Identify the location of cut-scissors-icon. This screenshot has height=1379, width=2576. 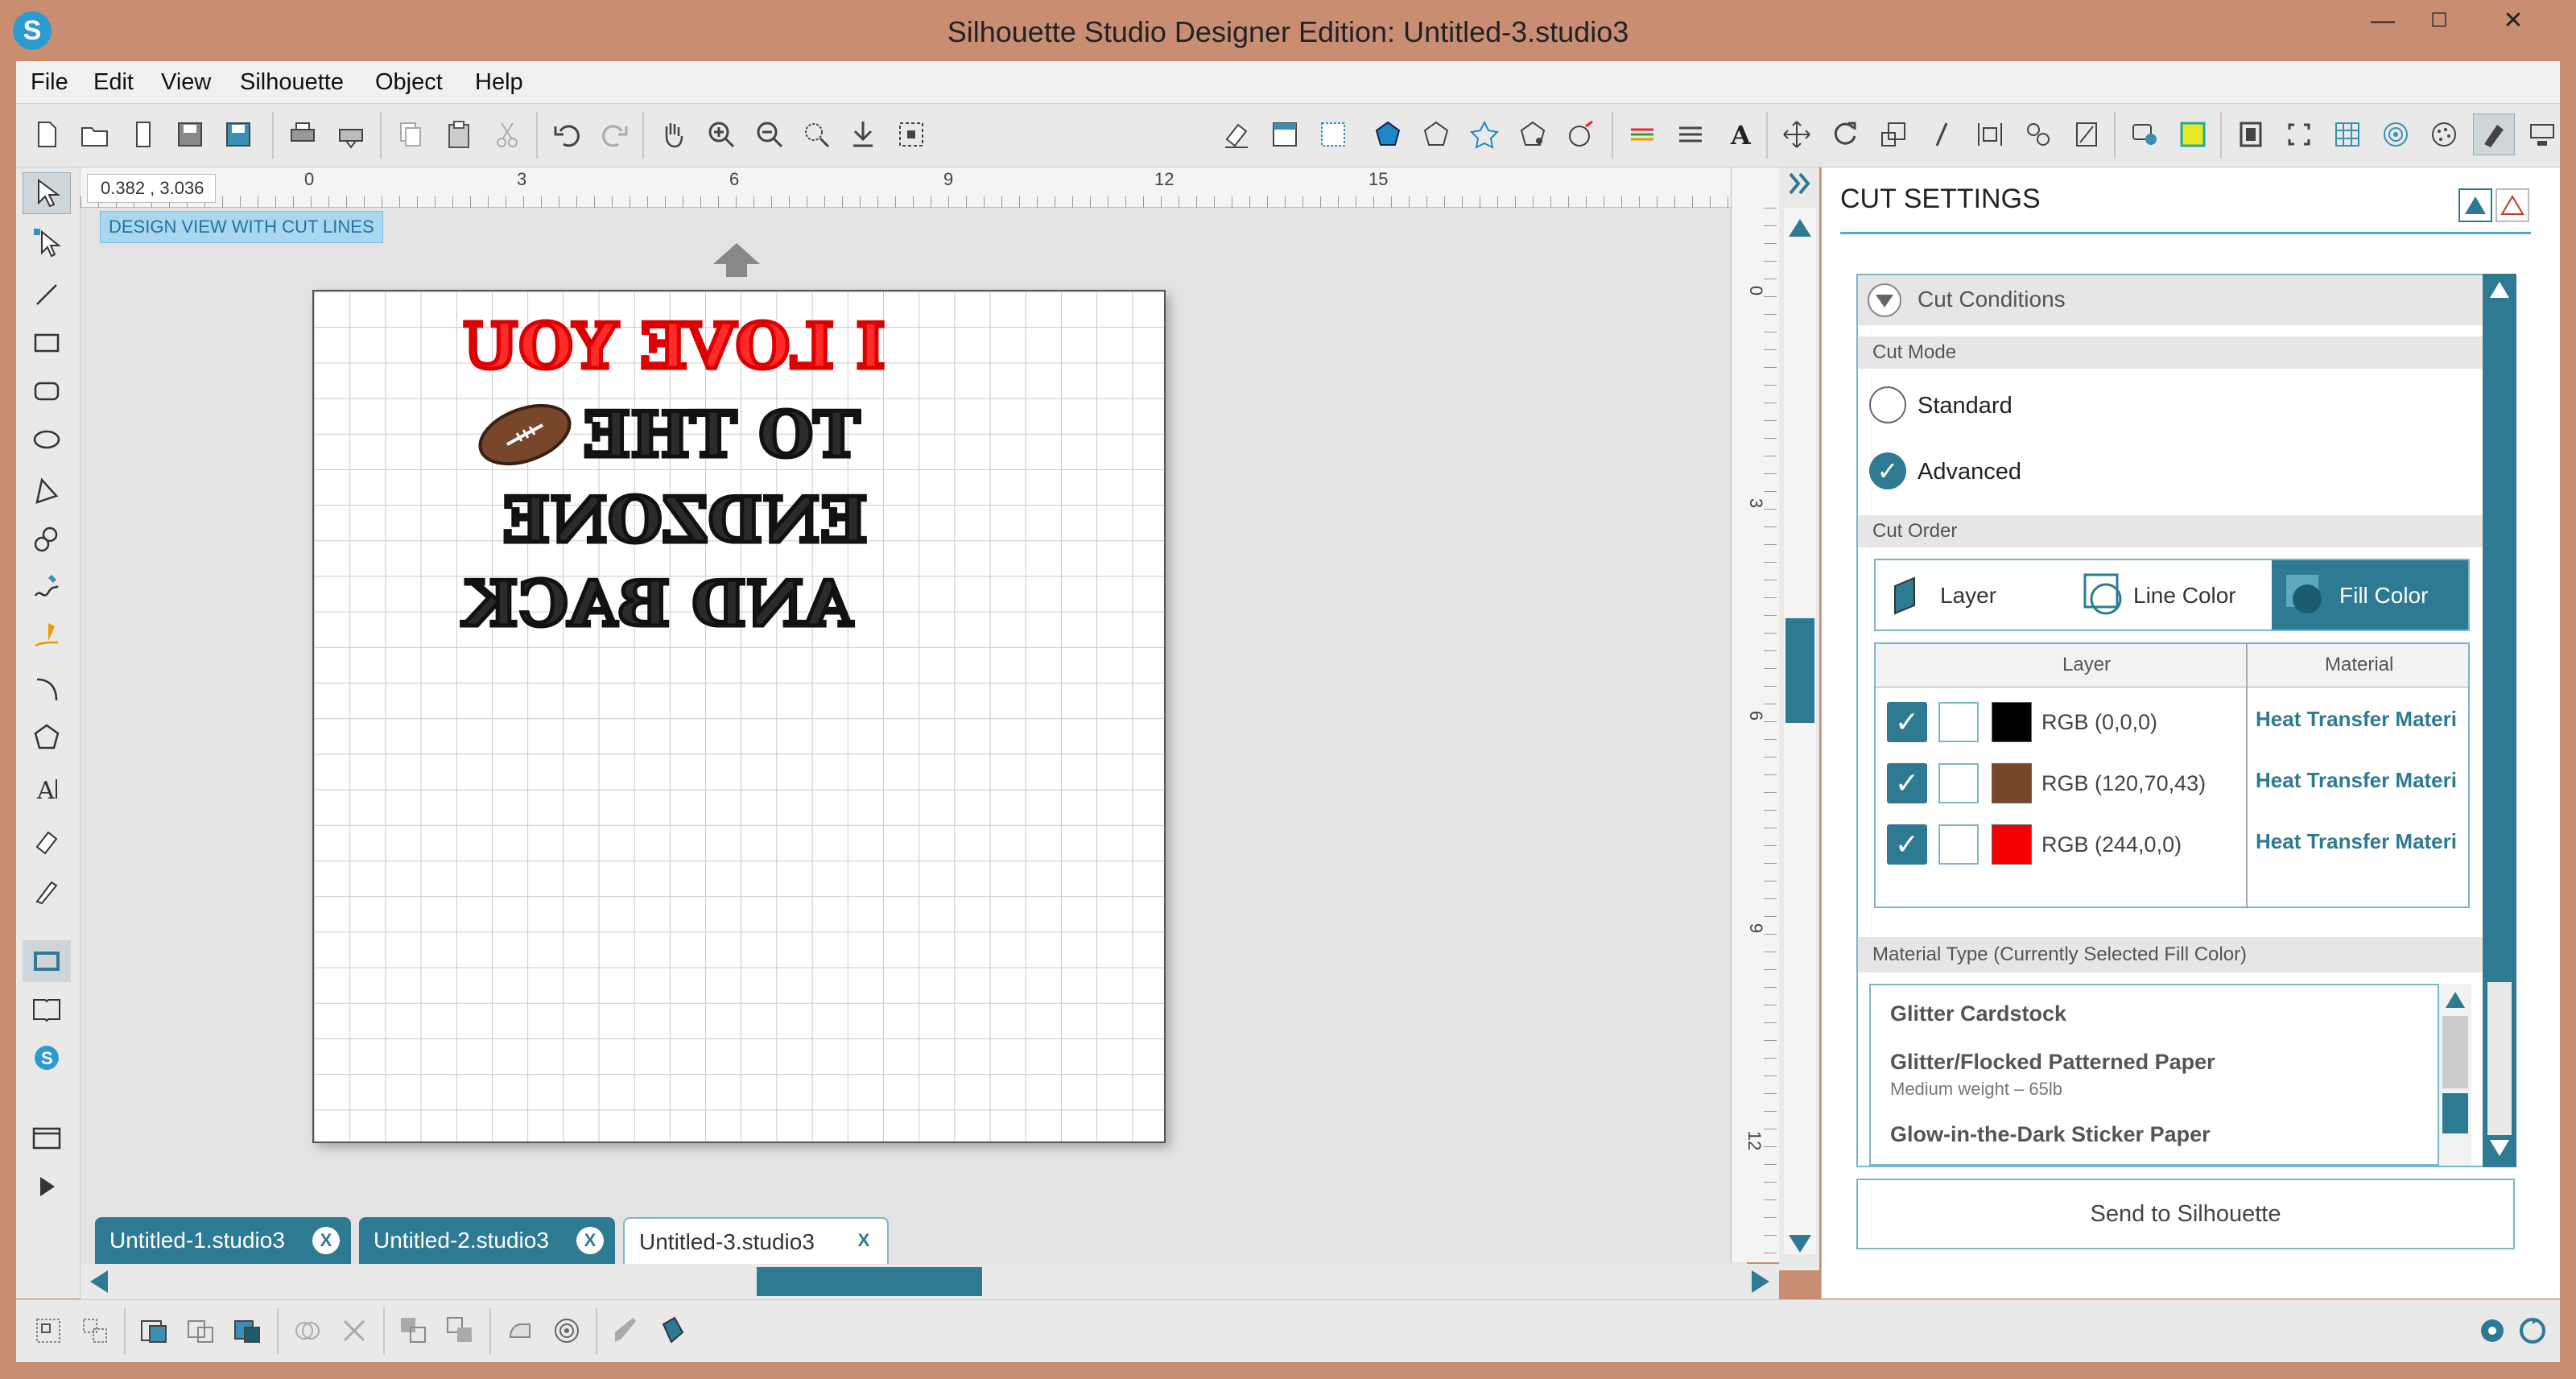
(507, 134).